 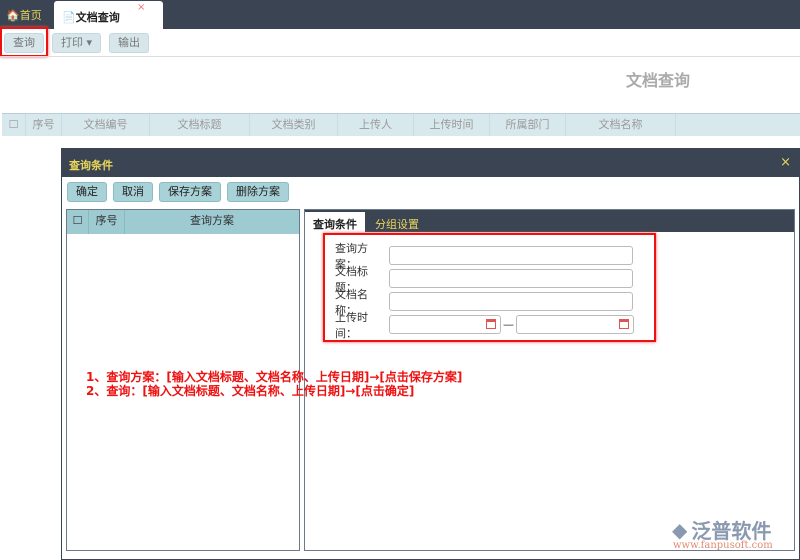 I want to click on close-icon: ×, so click(x=785, y=162).